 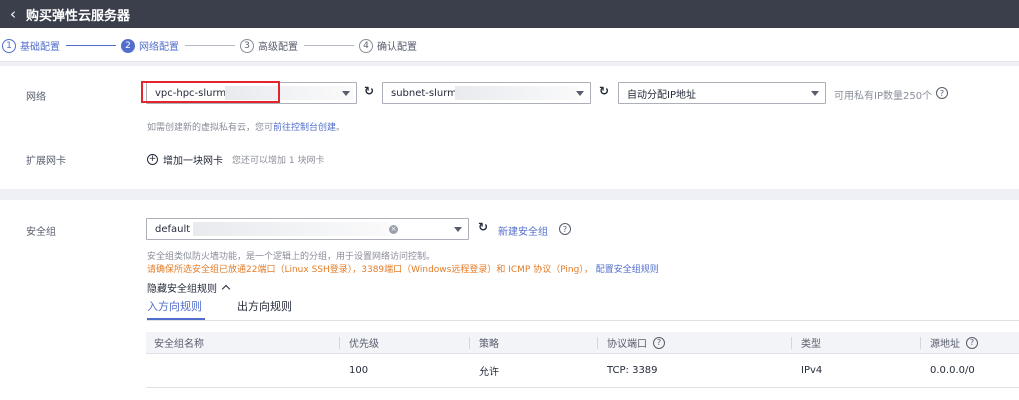 What do you see at coordinates (150, 370) in the screenshot?
I see `cell-name` at bounding box center [150, 370].